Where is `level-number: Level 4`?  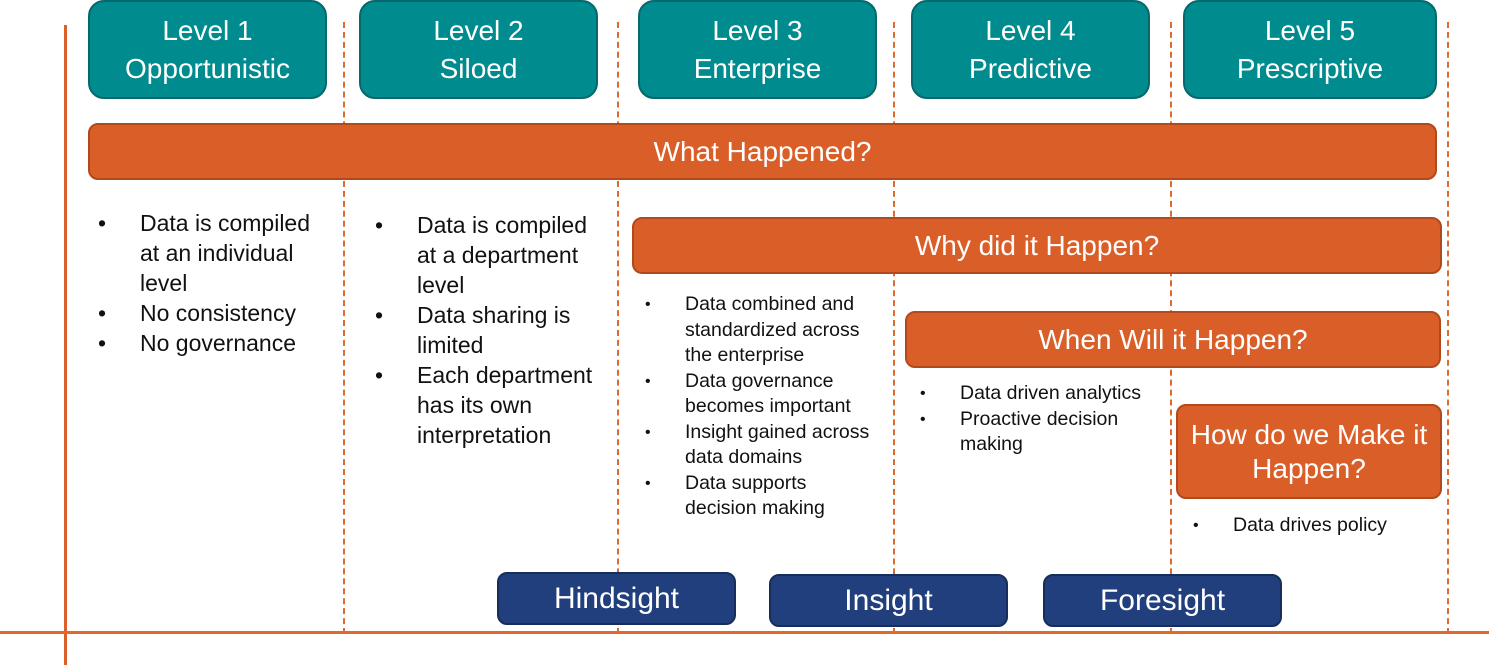 level-number: Level 4 is located at coordinates (1030, 30).